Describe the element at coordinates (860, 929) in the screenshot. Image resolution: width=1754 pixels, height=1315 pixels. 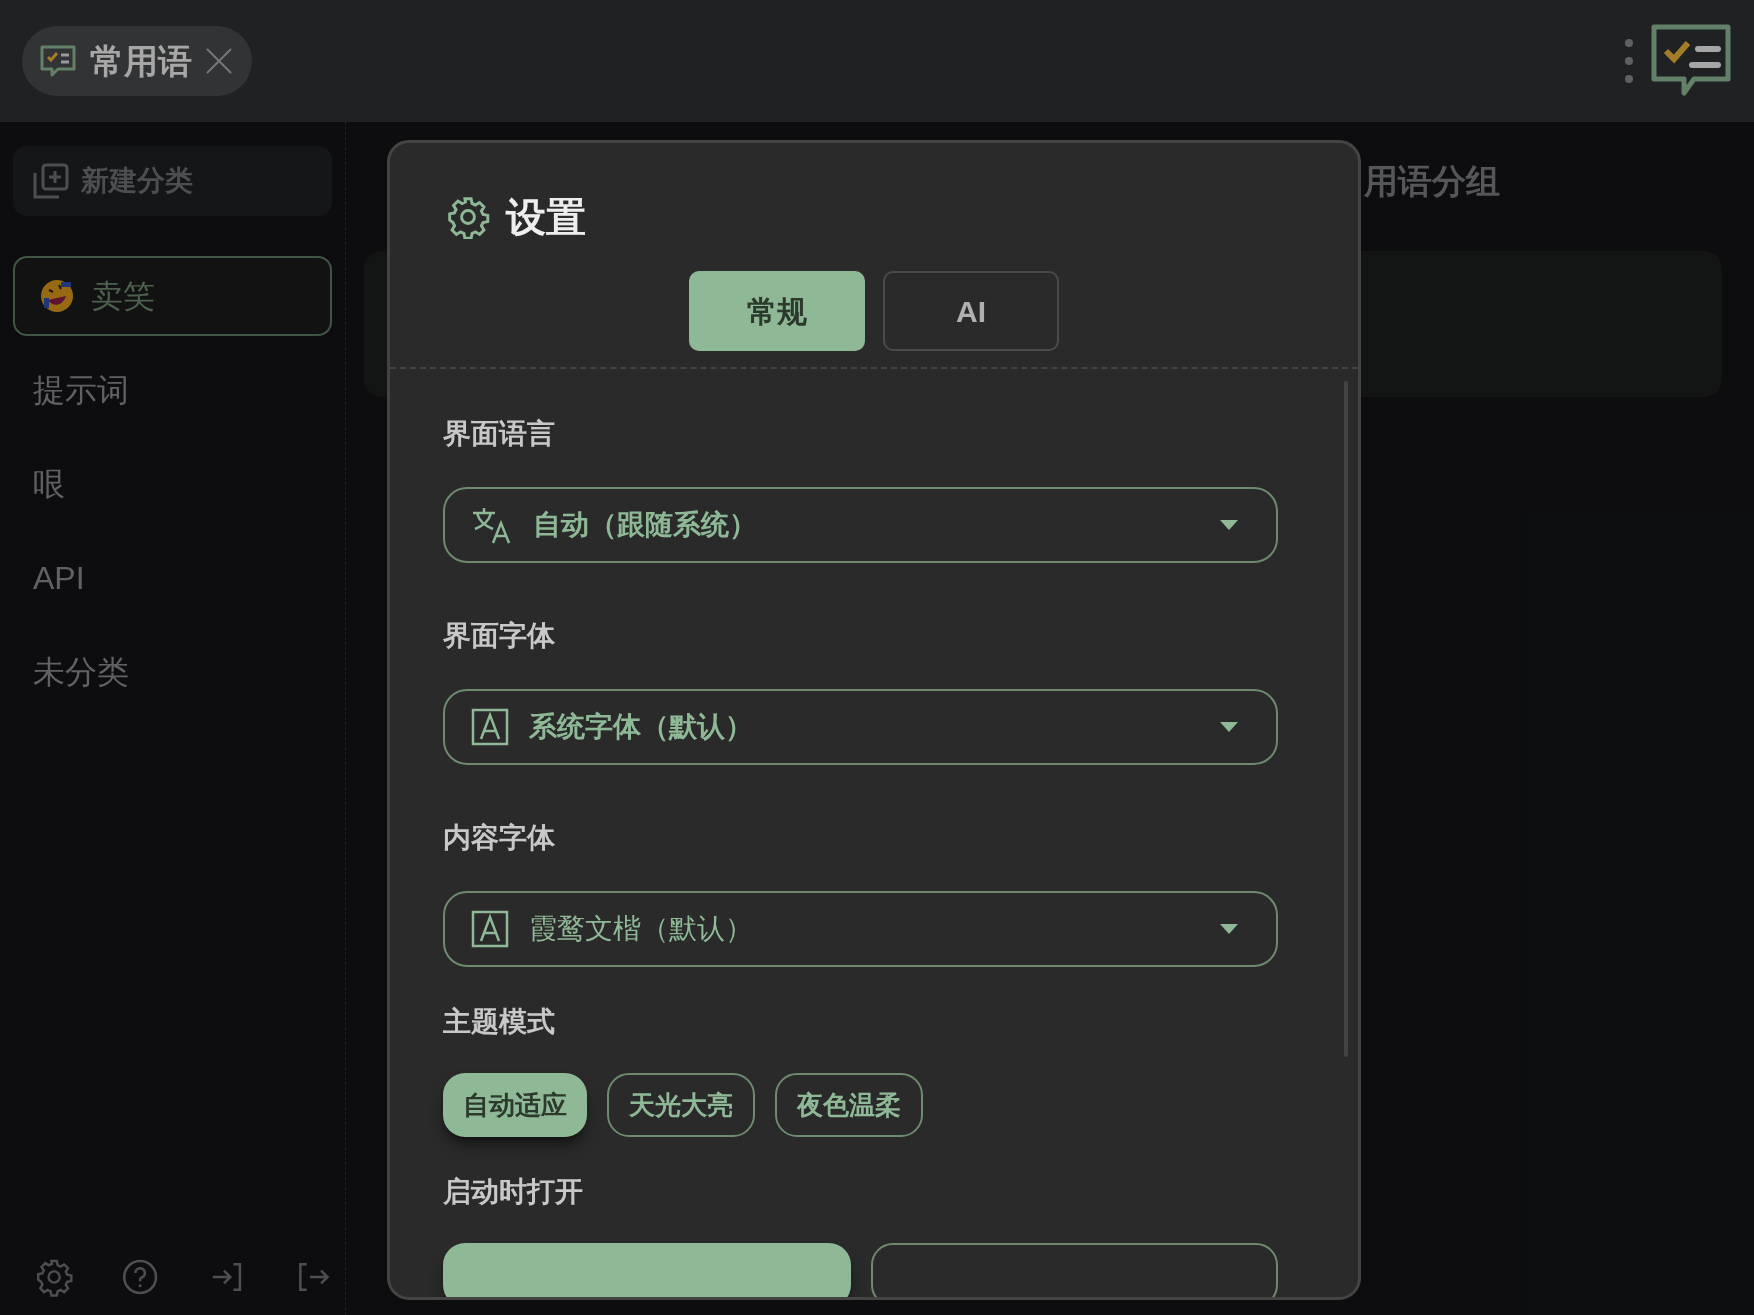
I see `select-field: 霞鹜文楷（默认）` at that location.